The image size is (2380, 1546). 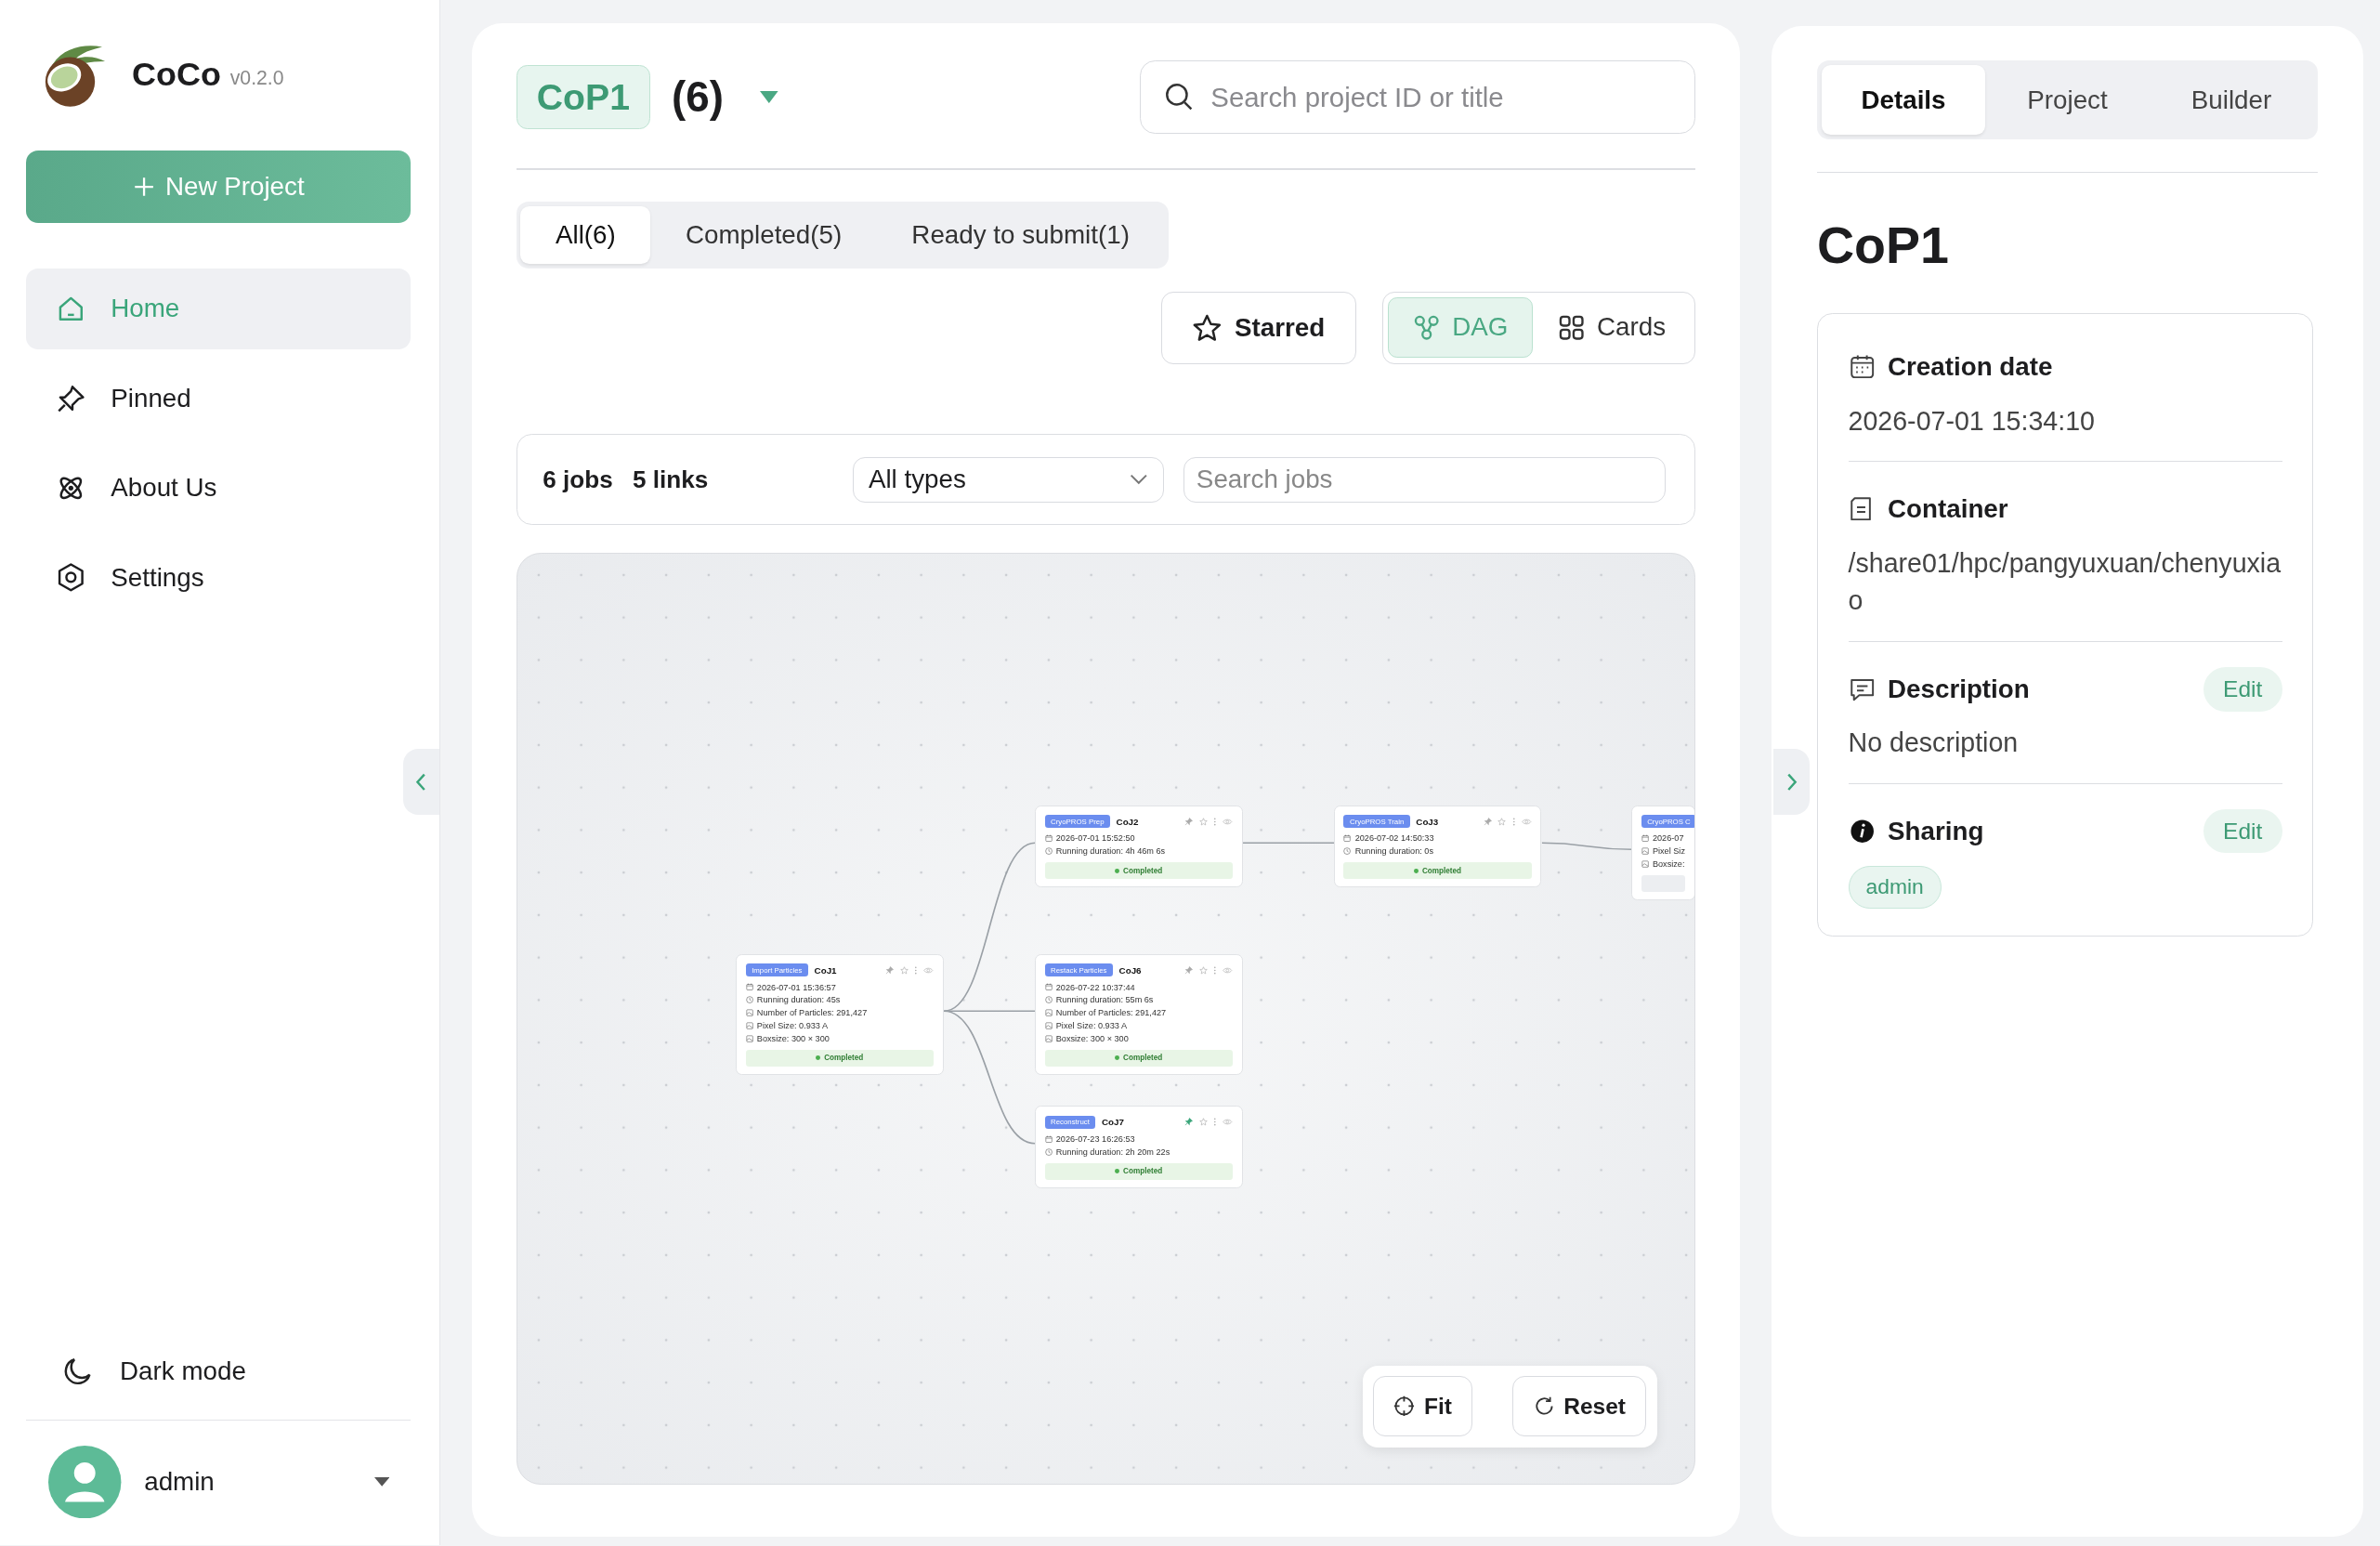 What do you see at coordinates (1668, 838) in the screenshot?
I see `job-detail: 2026-07` at bounding box center [1668, 838].